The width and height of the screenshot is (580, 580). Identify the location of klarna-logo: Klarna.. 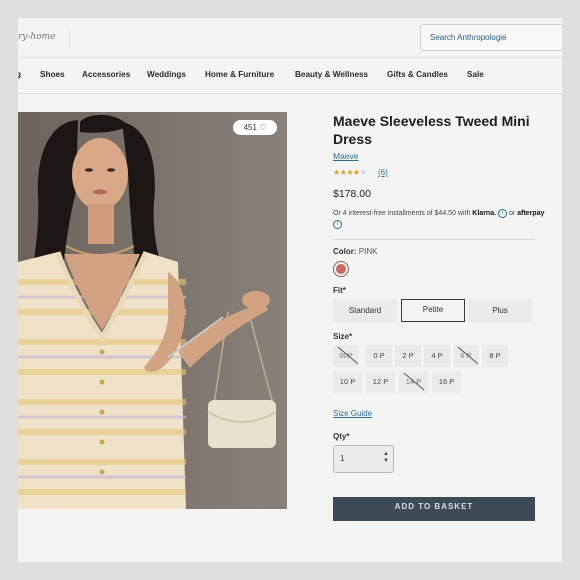
(484, 213).